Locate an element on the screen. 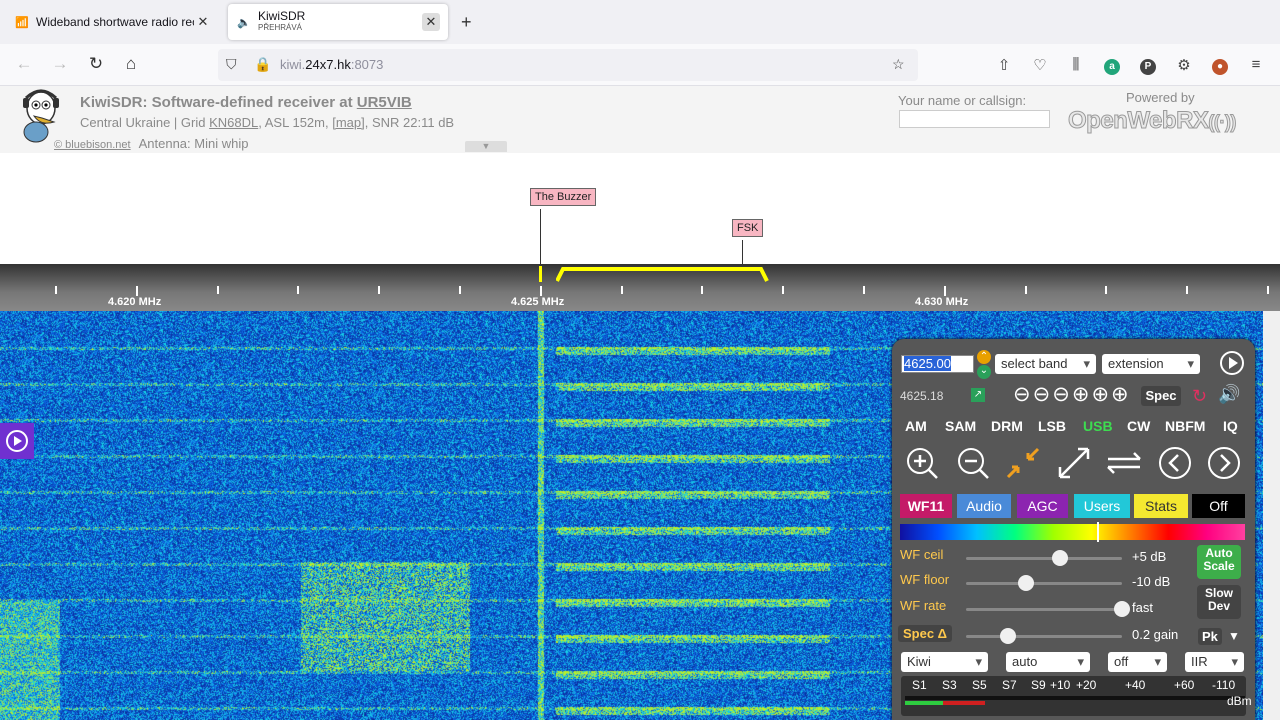 This screenshot has width=1280, height=720. back-button: ← is located at coordinates (24, 64).